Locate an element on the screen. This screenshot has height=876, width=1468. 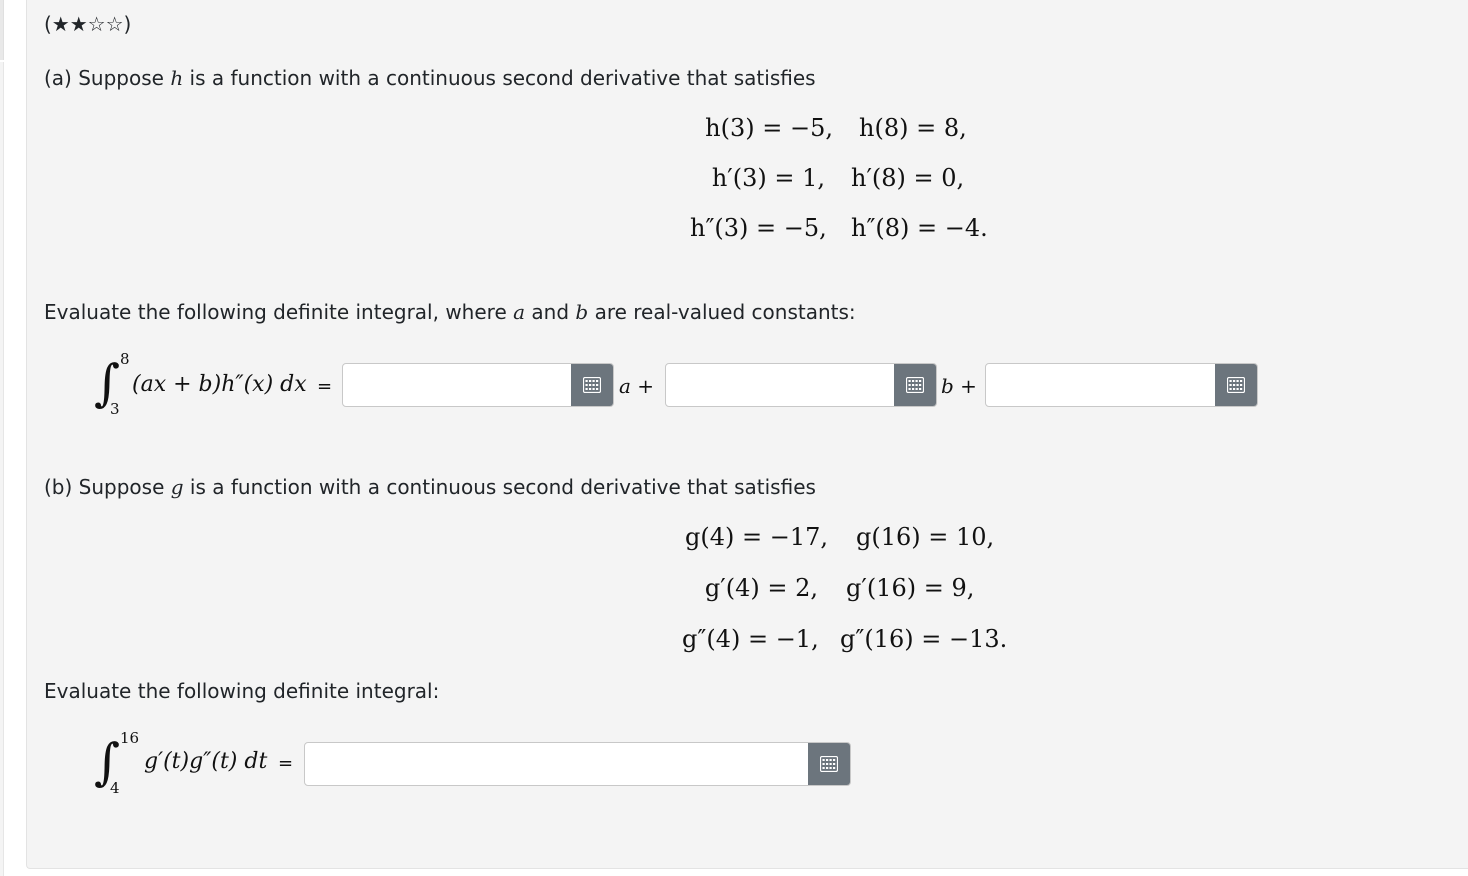
answer-field-b is located at coordinates (577, 764).